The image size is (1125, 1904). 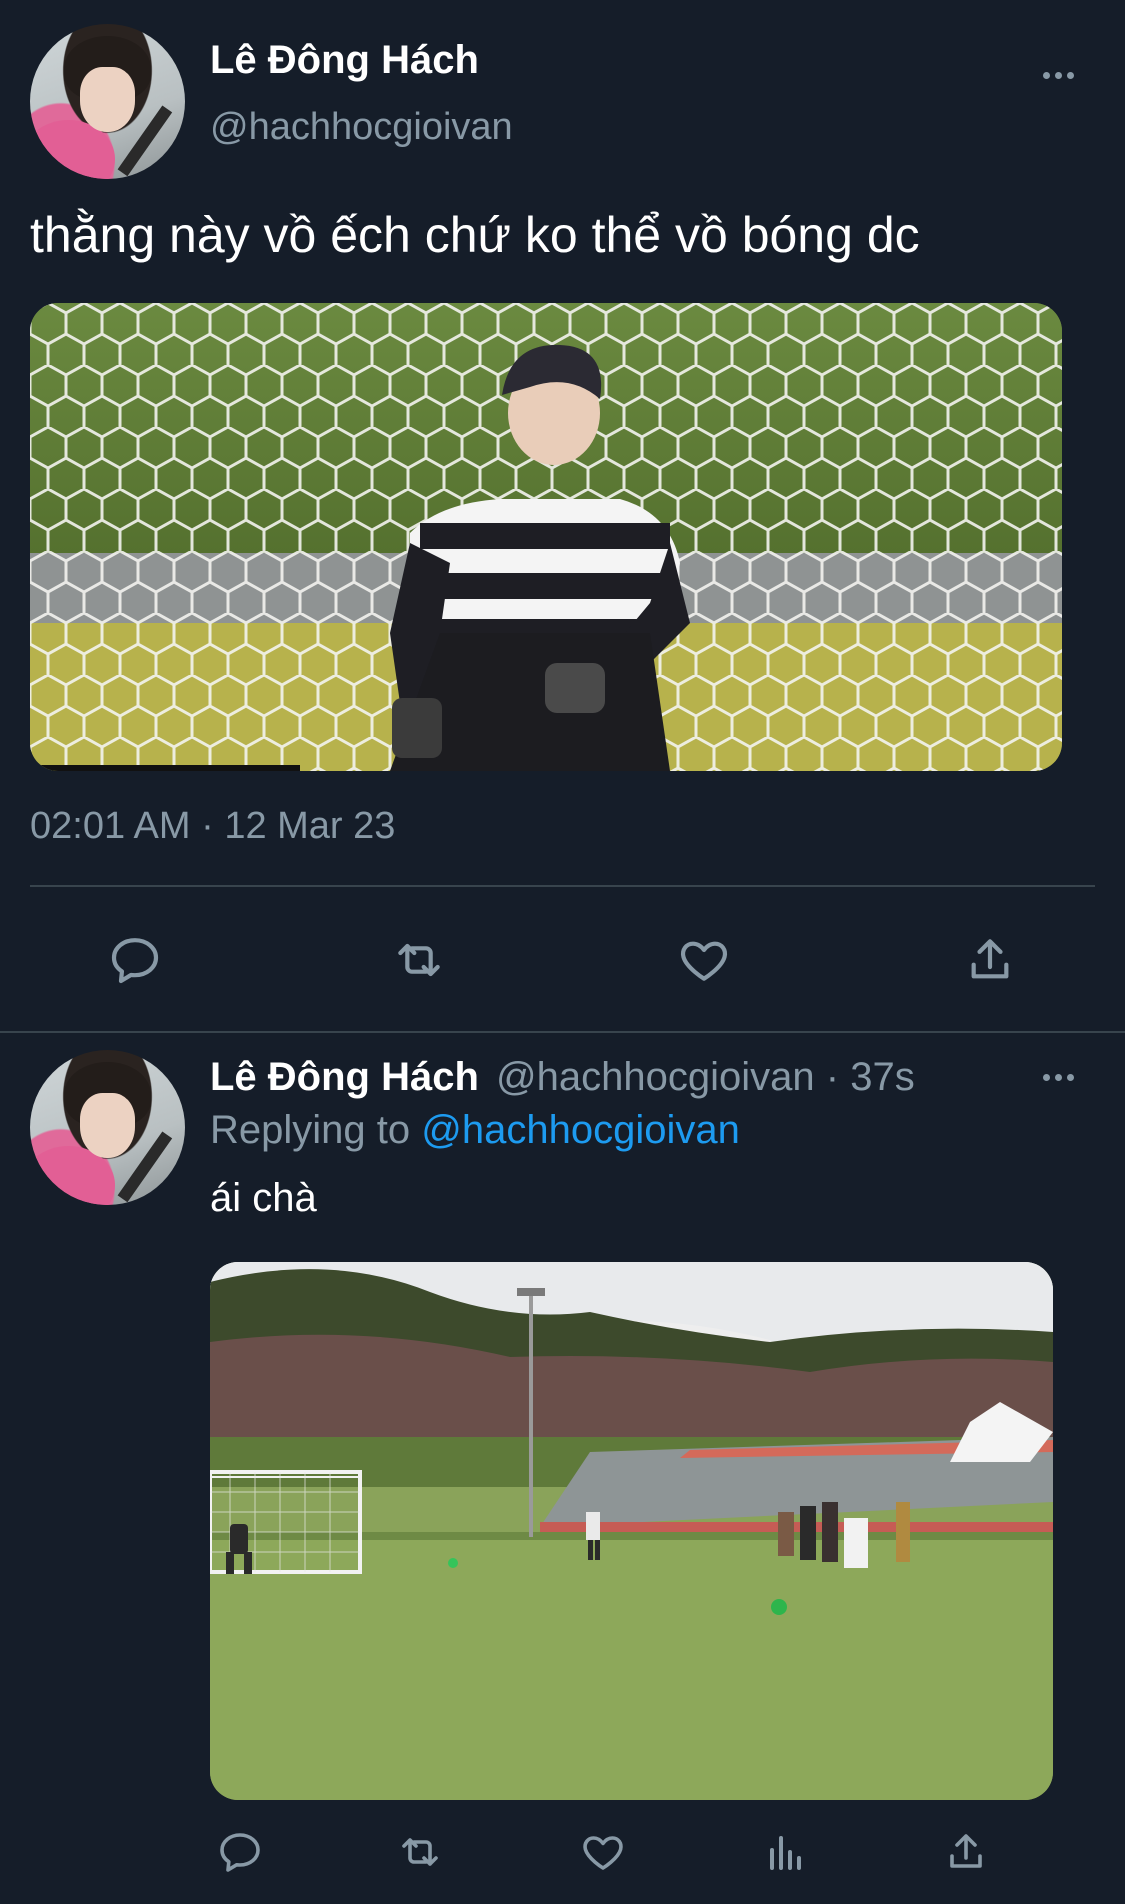 What do you see at coordinates (562, 1032) in the screenshot?
I see `section-divider` at bounding box center [562, 1032].